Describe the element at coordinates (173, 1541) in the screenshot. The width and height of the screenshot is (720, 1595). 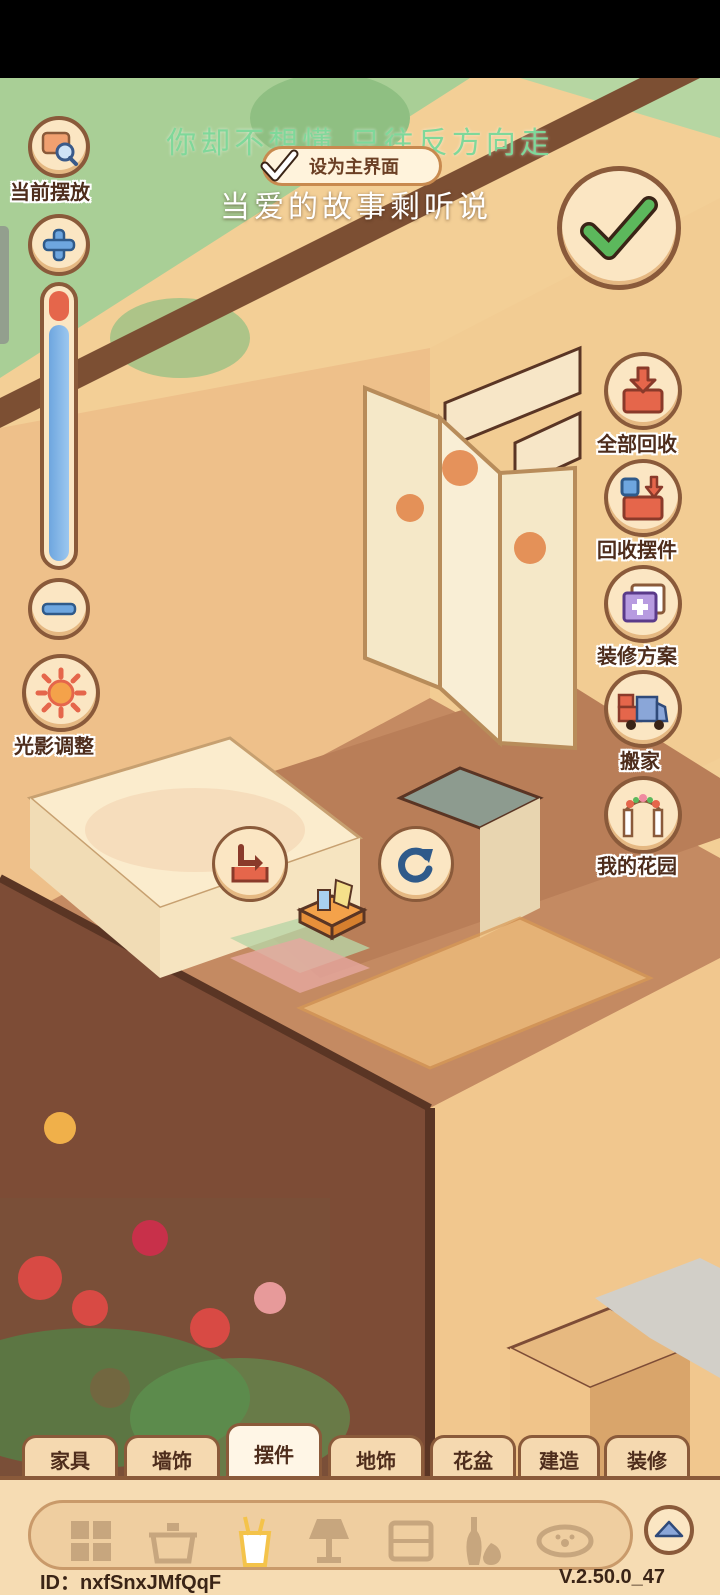
I see `pot-icon` at that location.